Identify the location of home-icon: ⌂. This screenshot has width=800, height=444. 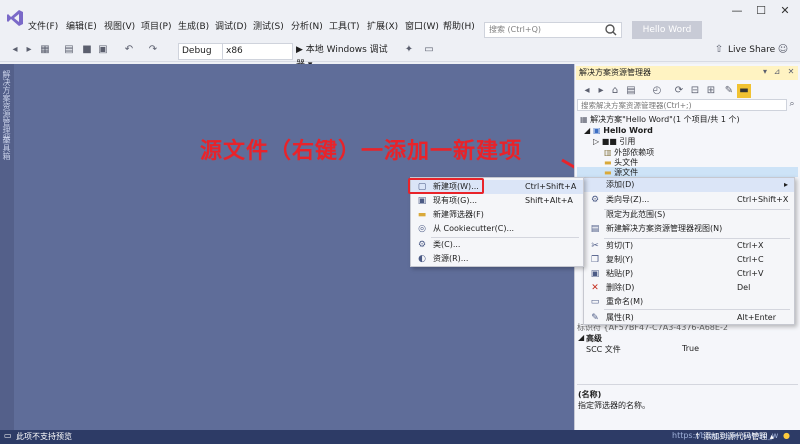
(615, 91).